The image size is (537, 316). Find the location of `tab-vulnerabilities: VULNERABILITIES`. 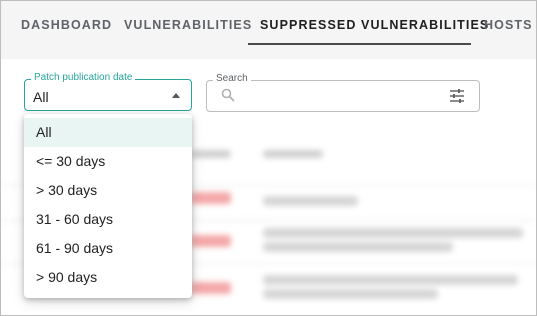

tab-vulnerabilities: VULNERABILITIES is located at coordinates (188, 25).